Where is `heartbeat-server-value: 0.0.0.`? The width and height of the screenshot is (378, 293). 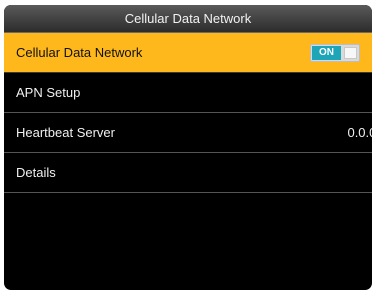 heartbeat-server-value: 0.0.0. is located at coordinates (359, 132).